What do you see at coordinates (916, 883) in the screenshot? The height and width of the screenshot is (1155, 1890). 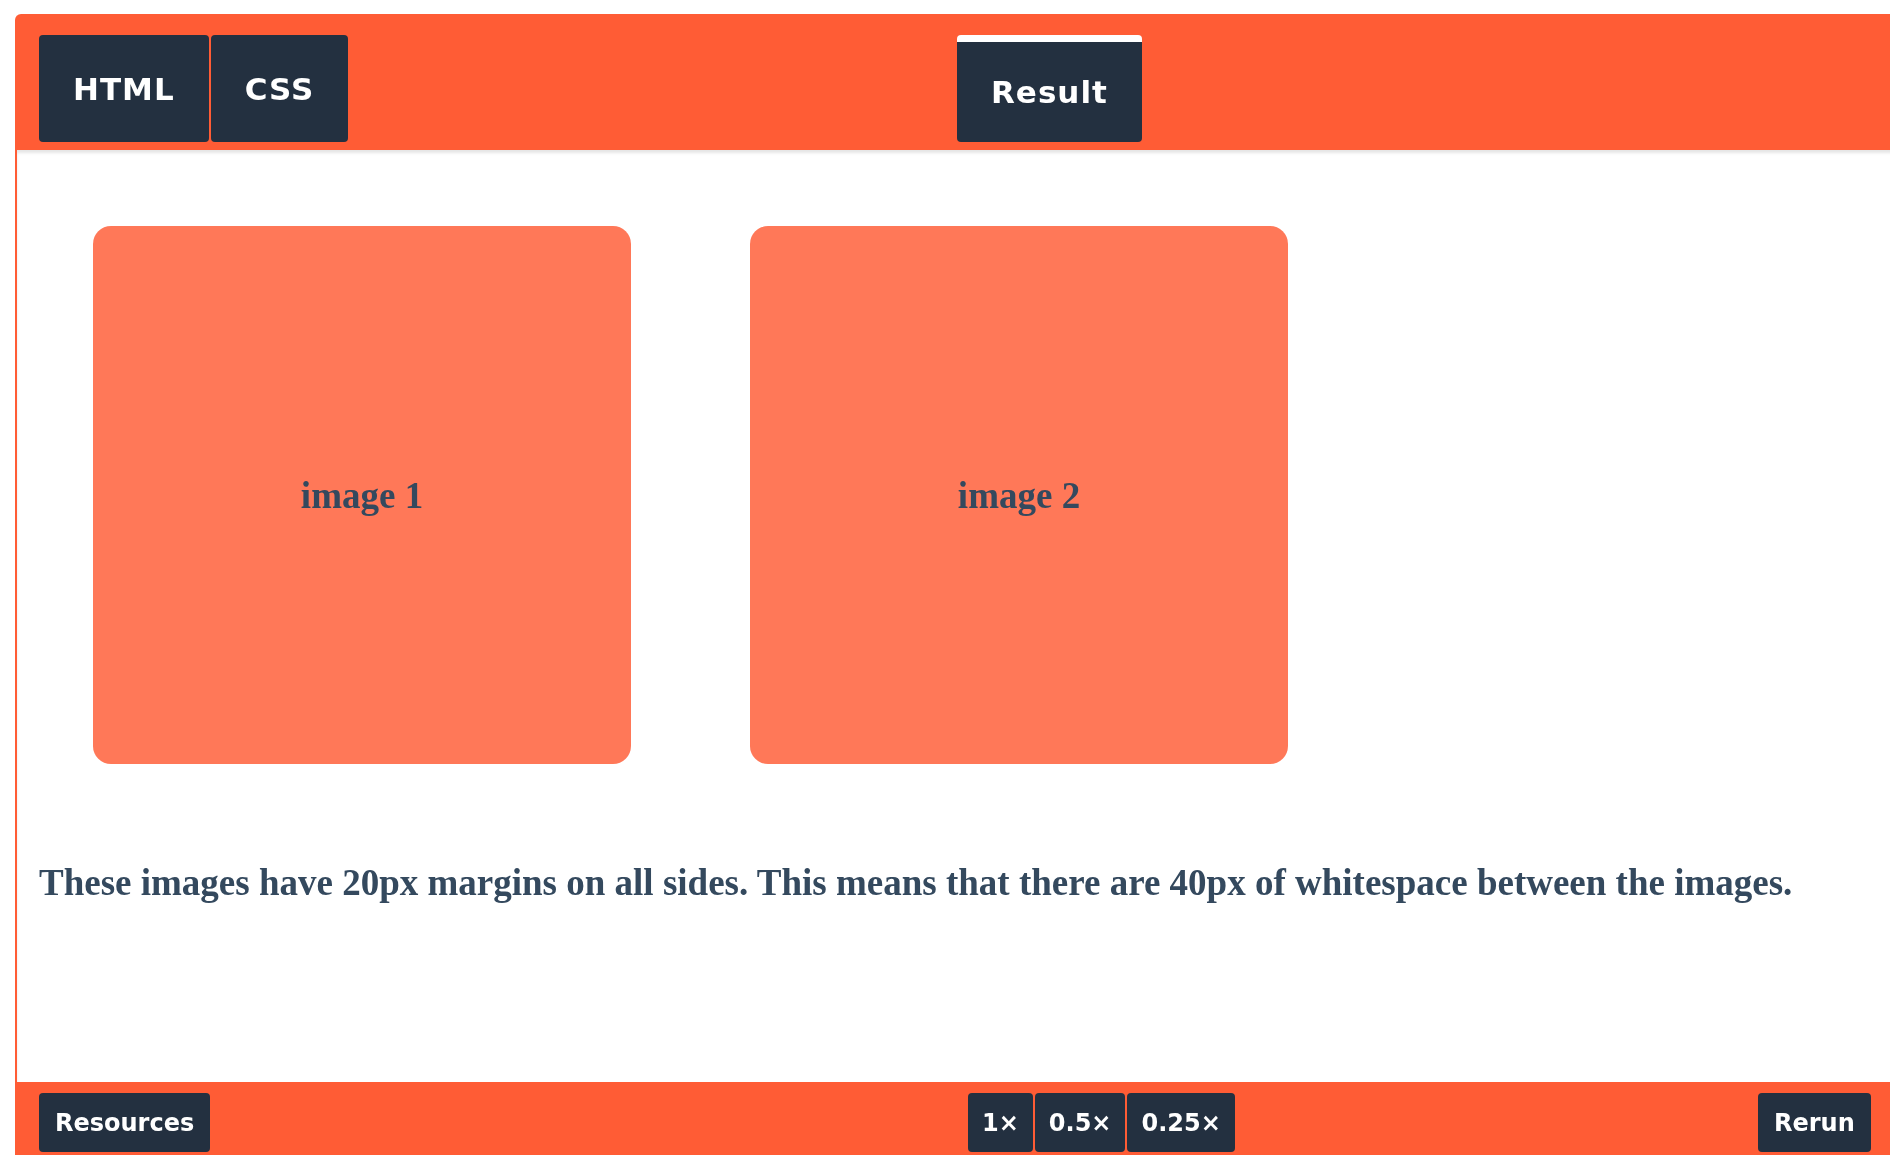 I see `description-text: These images have 20px margins on all sides. This means that there are 40px of whitespace between the images.` at bounding box center [916, 883].